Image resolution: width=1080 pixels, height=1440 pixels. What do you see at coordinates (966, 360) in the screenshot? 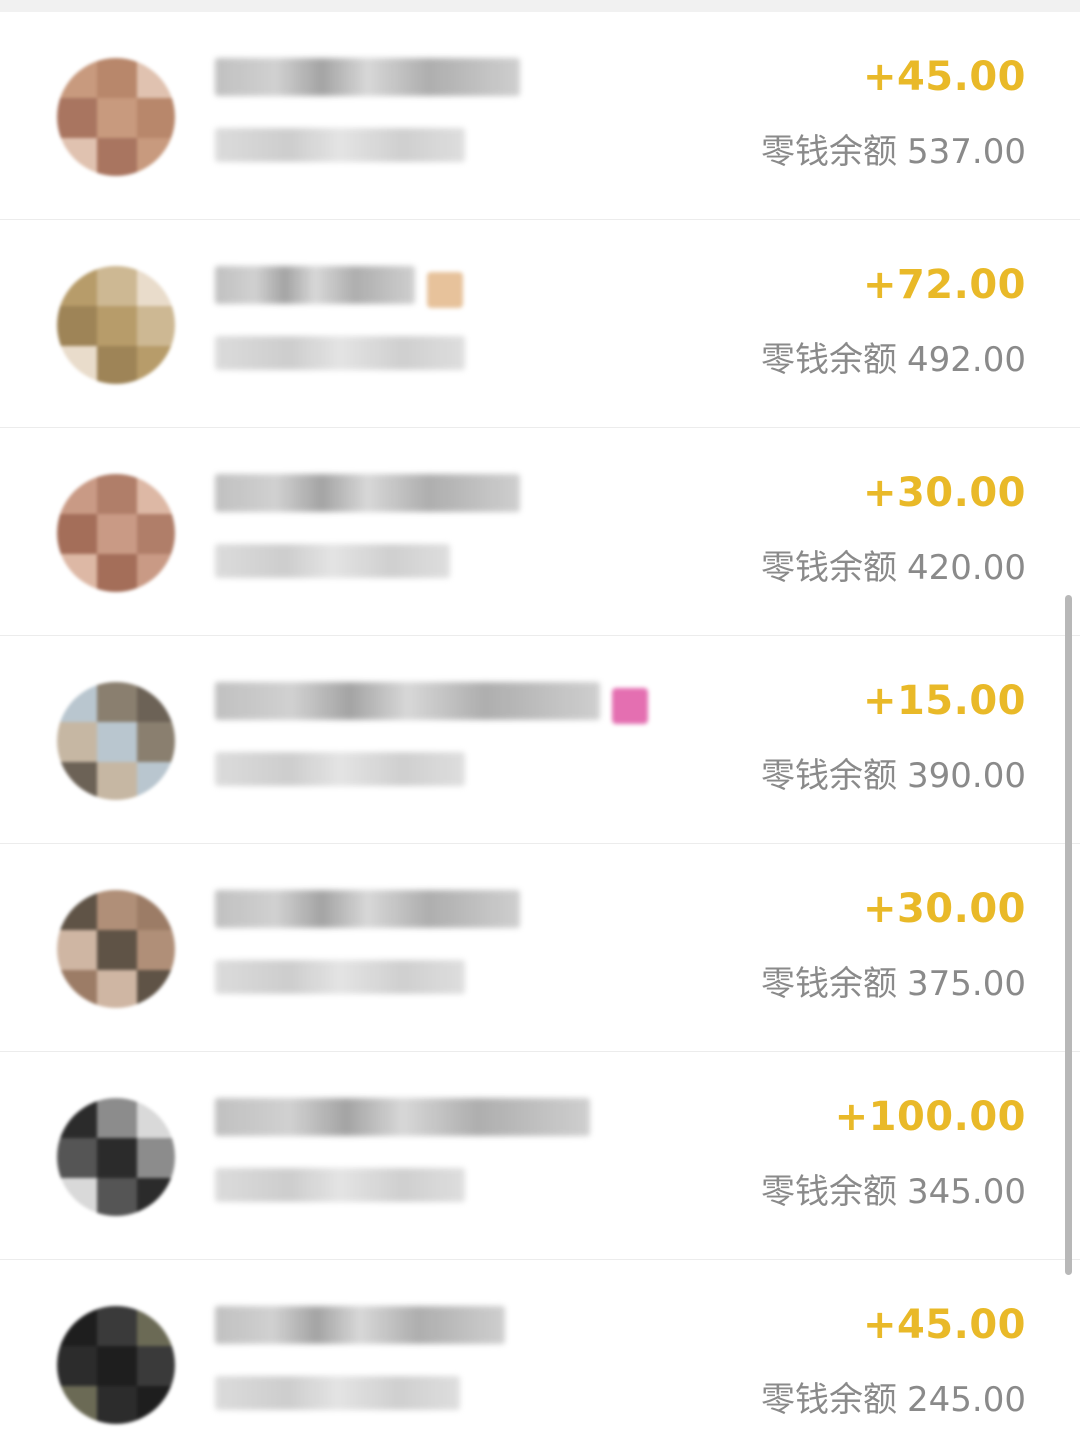
I see `balance-value: 492.00` at bounding box center [966, 360].